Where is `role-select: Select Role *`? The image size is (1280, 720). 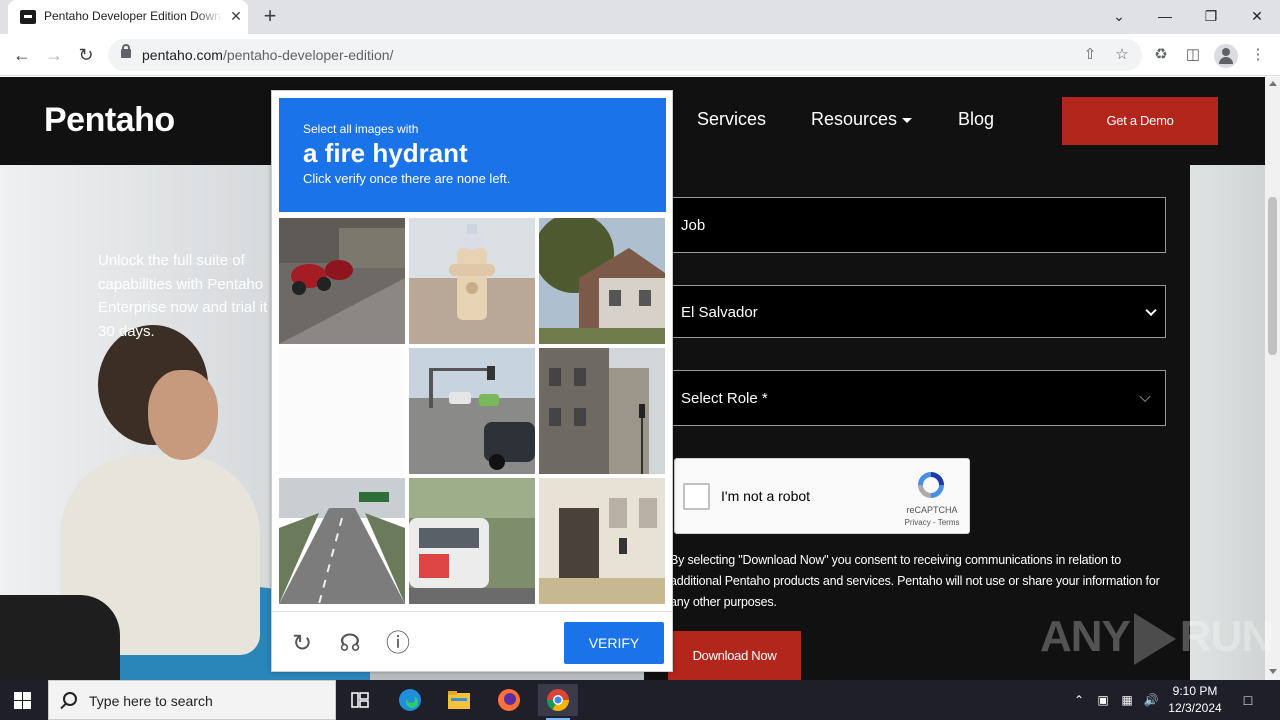 role-select: Select Role * is located at coordinates (917, 398).